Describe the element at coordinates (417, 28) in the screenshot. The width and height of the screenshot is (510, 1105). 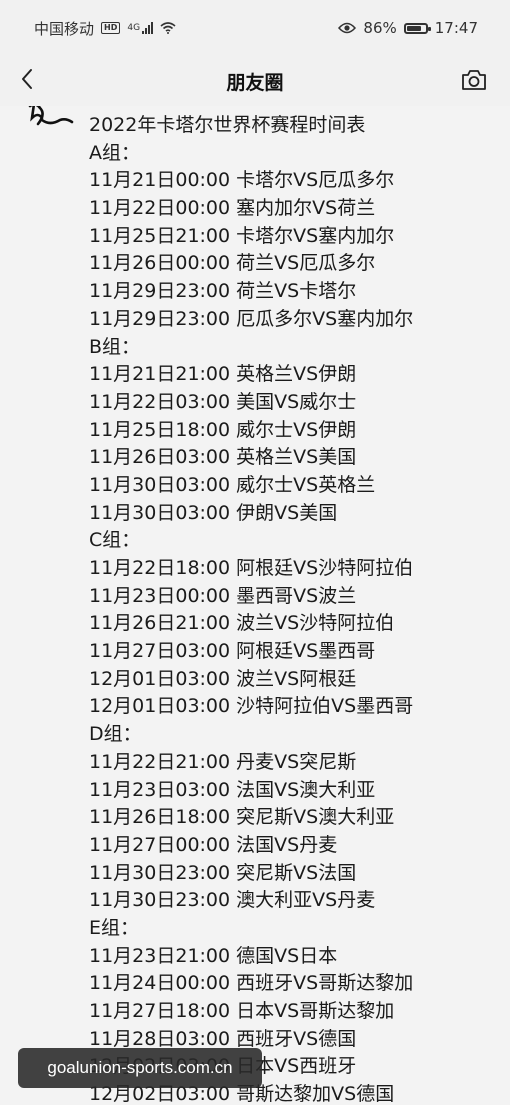
I see `battery-icon` at that location.